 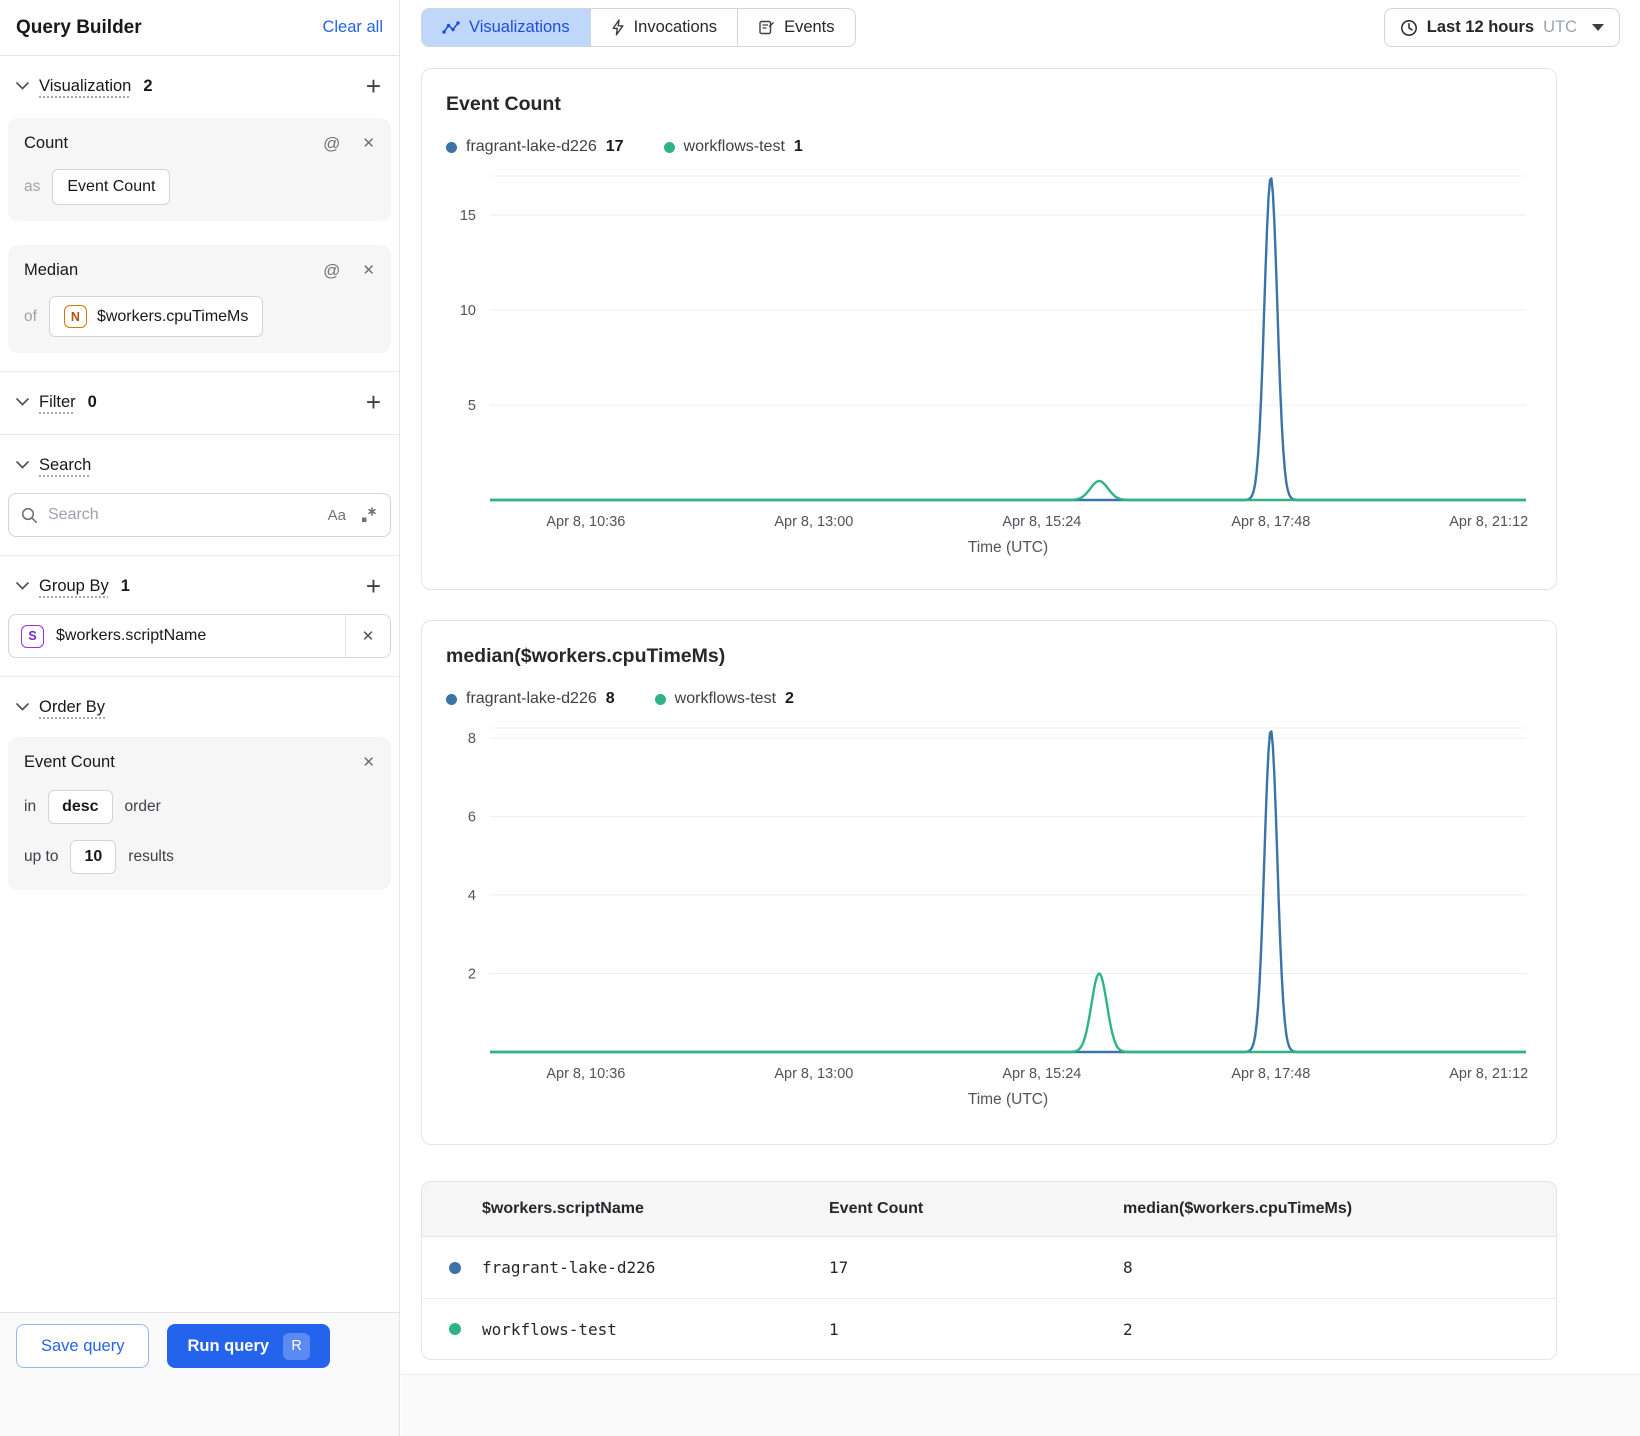 What do you see at coordinates (472, 817) in the screenshot?
I see `svg-text: 6` at bounding box center [472, 817].